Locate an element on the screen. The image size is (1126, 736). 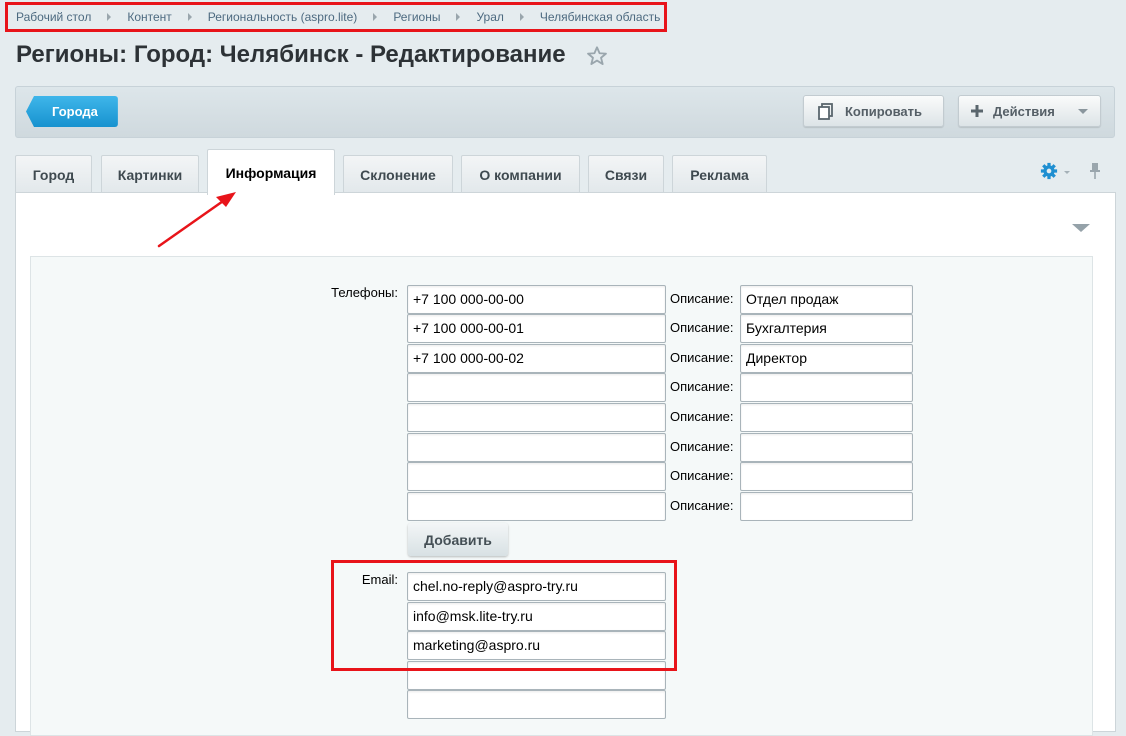
breadcrumb-highlight-box is located at coordinates (336, 17).